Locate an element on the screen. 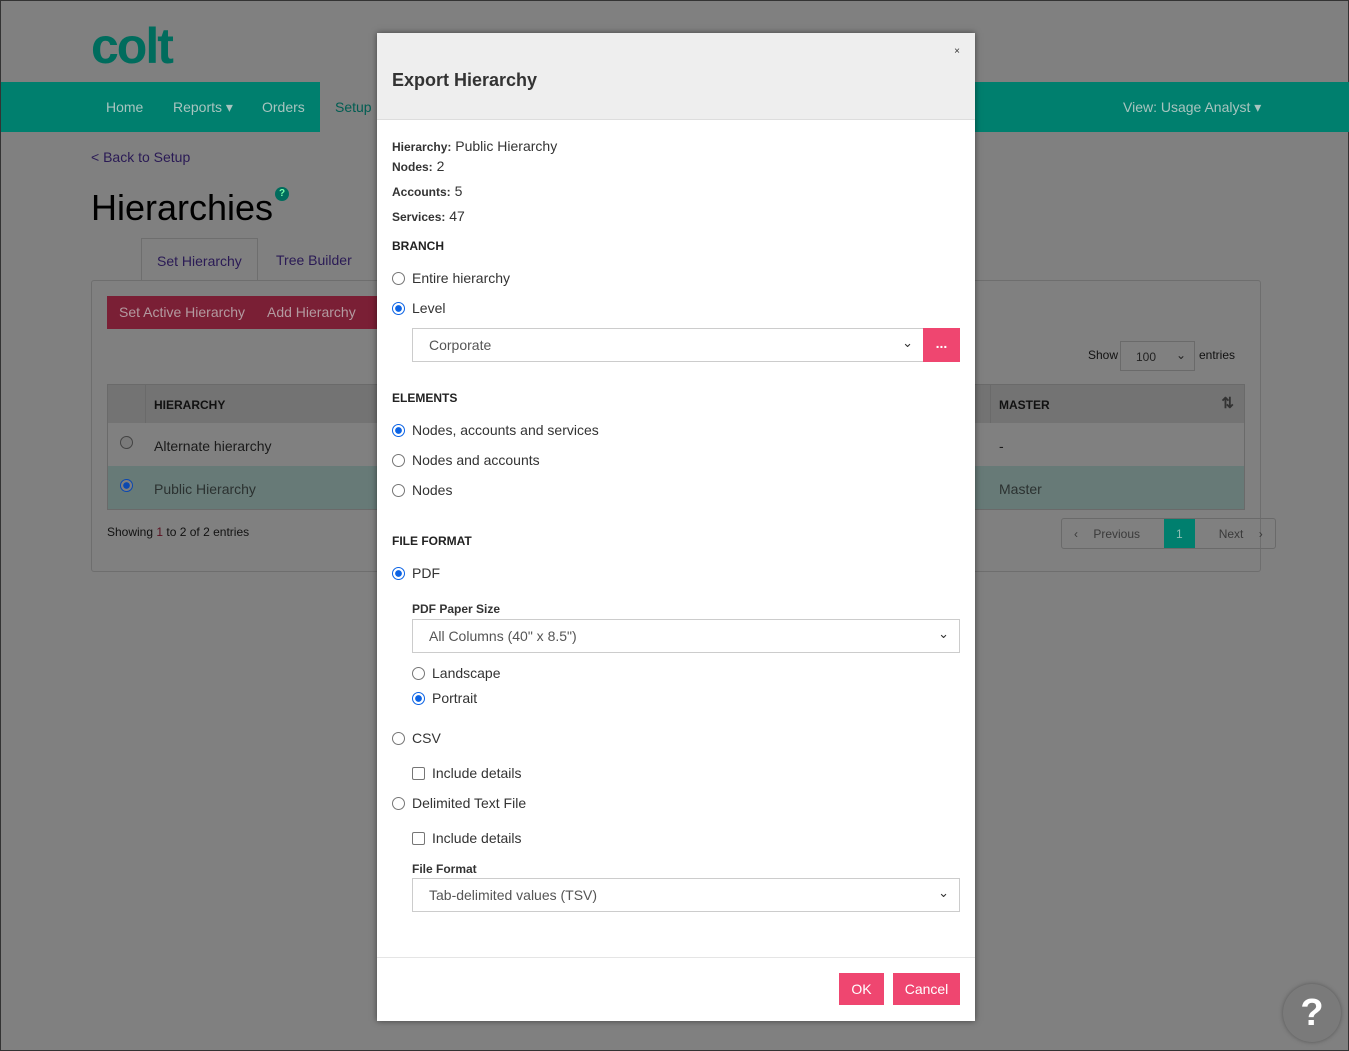  info-accounts: Accounts: 5 is located at coordinates (427, 191).